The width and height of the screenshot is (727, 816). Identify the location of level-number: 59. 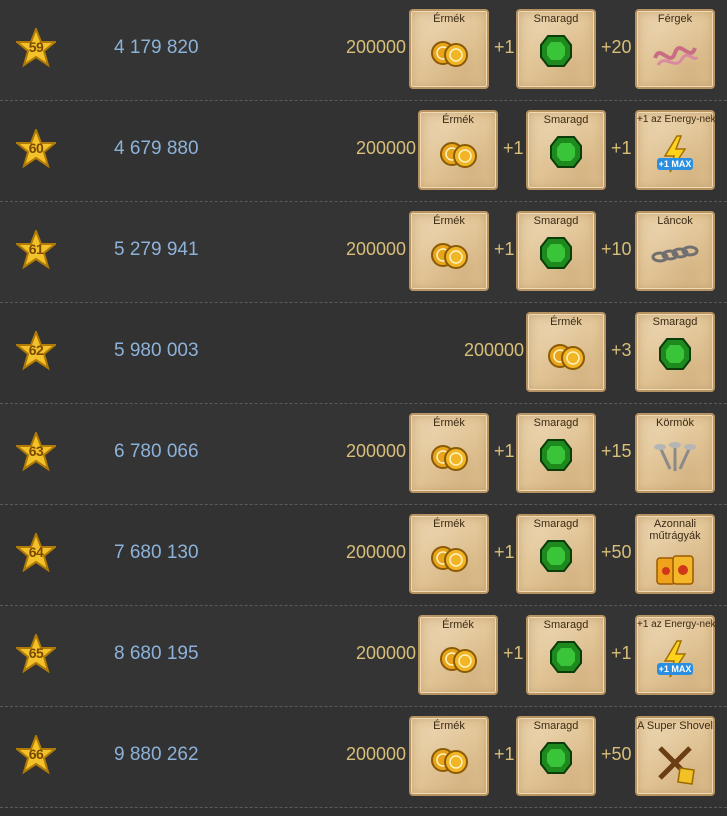
(36, 47).